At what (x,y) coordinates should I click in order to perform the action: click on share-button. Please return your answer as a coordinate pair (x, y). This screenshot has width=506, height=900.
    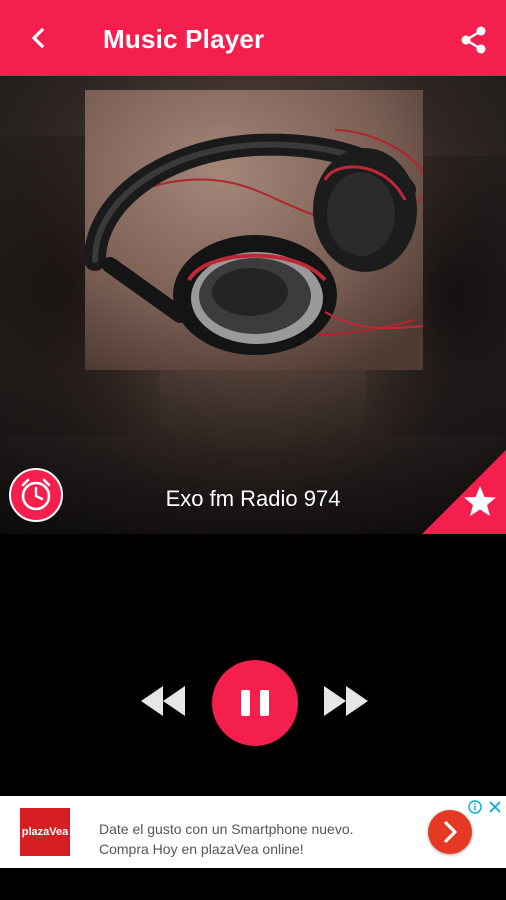
    Looking at the image, I should click on (474, 40).